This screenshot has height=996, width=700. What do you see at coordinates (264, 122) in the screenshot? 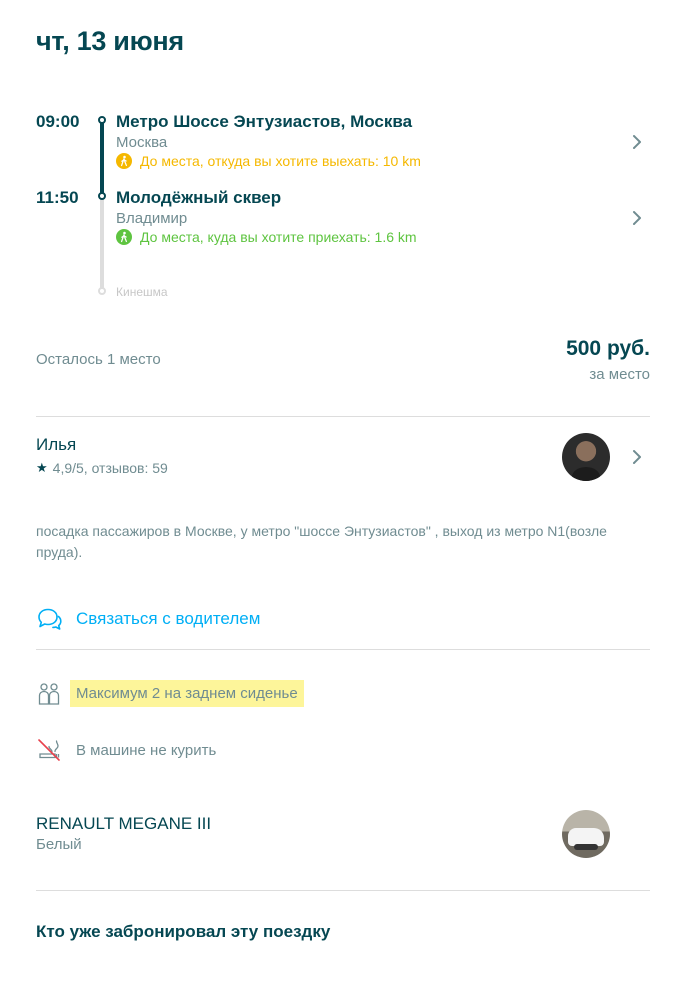
I see `departure-title: Метро Шоссе Энтузиастов, Москва` at bounding box center [264, 122].